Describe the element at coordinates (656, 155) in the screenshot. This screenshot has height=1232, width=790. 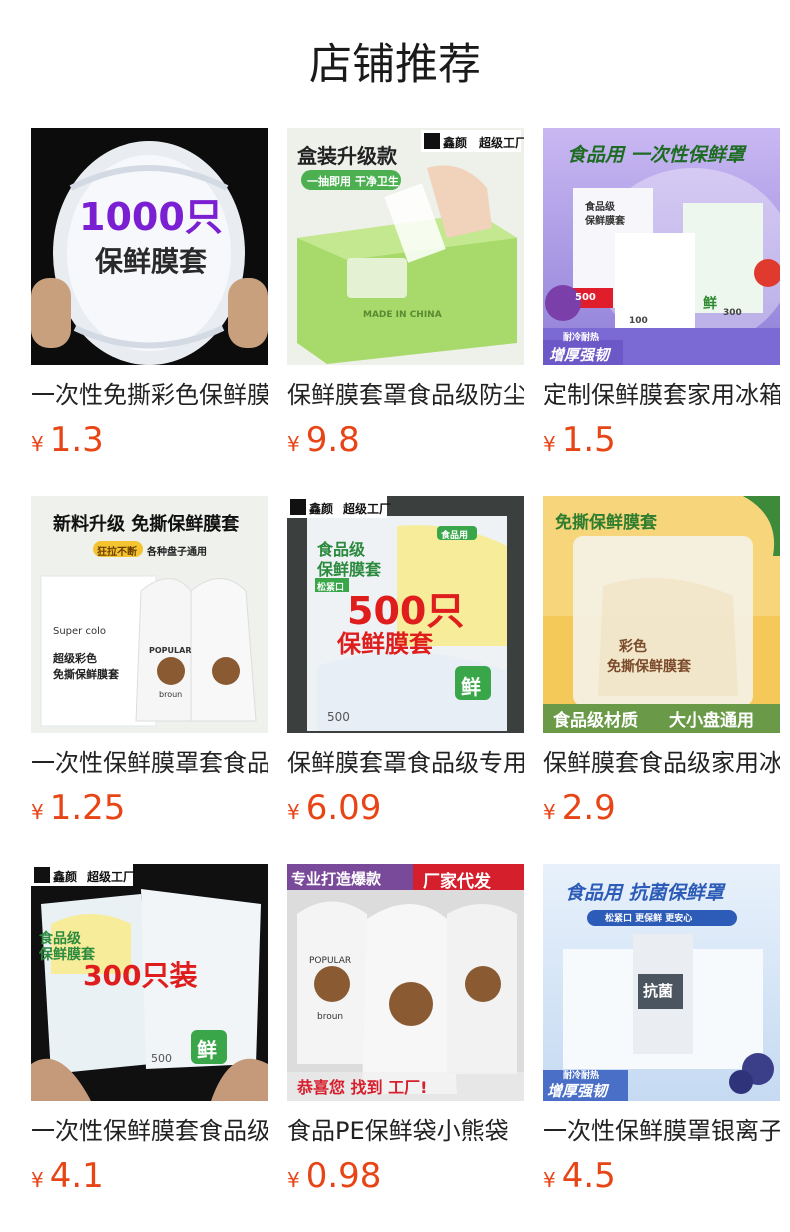
I see `image-caption: 食品用 一次性保鲜罩` at that location.